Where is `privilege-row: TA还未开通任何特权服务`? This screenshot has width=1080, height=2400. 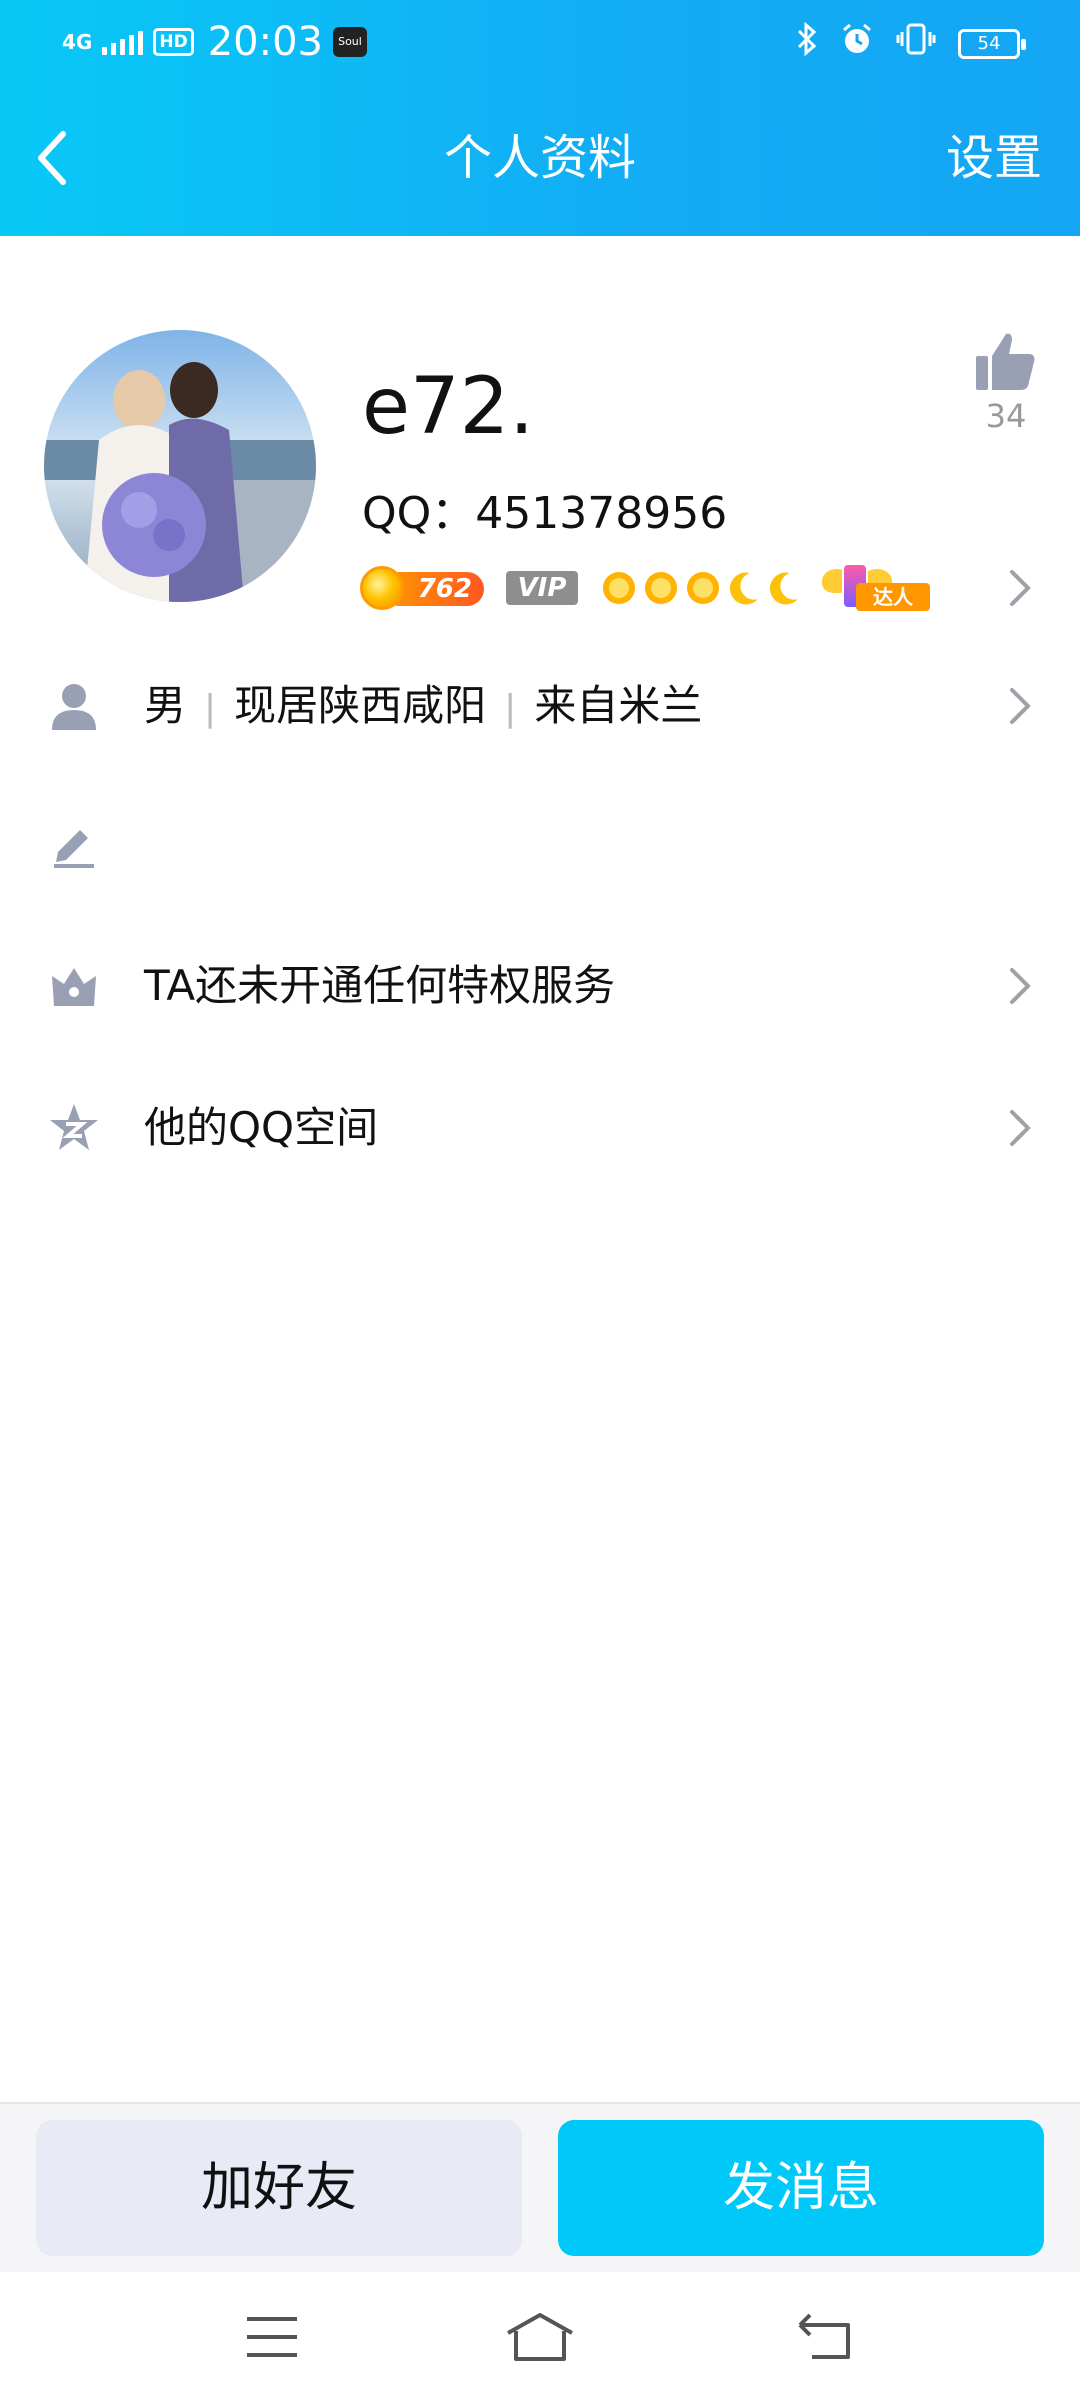
privilege-row: TA还未开通任何特权服务 is located at coordinates (540, 986).